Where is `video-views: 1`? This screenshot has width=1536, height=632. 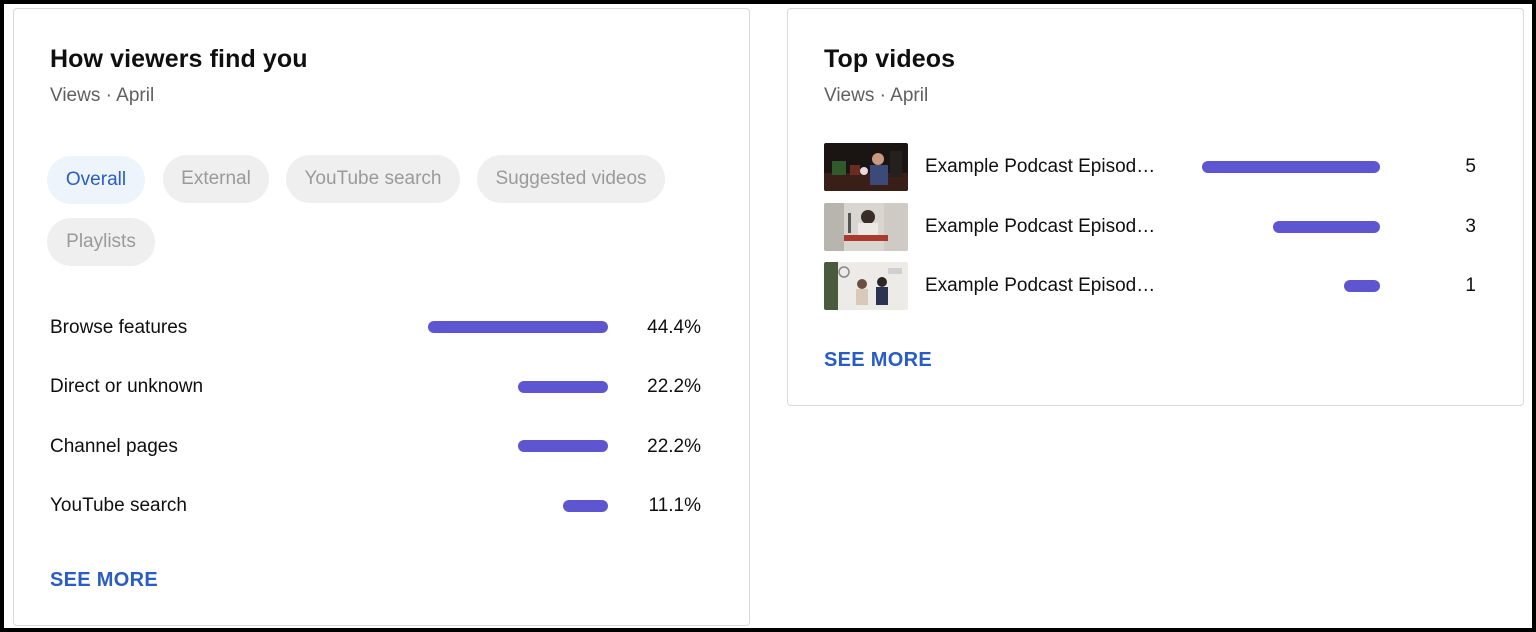 video-views: 1 is located at coordinates (1470, 285).